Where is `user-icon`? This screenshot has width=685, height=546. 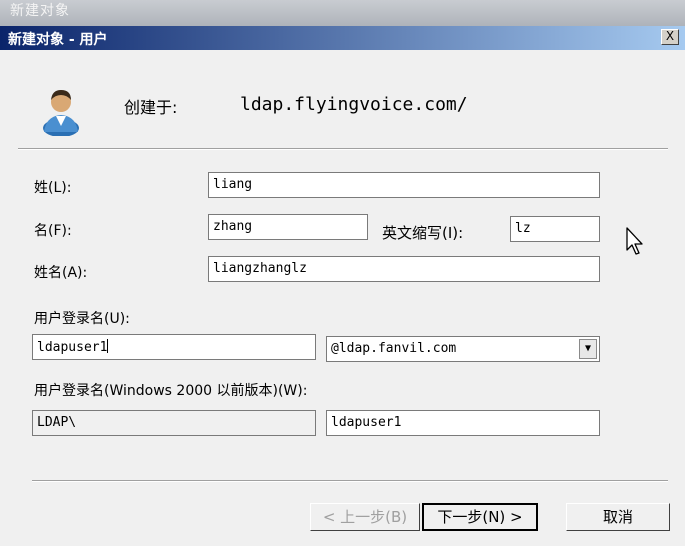
user-icon is located at coordinates (61, 113).